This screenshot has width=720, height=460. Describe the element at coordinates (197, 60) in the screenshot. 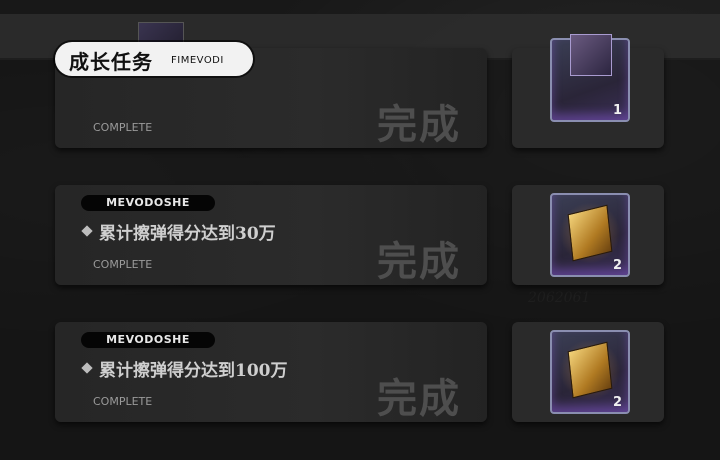

I see `panel-title-en: FIMEVODI` at that location.